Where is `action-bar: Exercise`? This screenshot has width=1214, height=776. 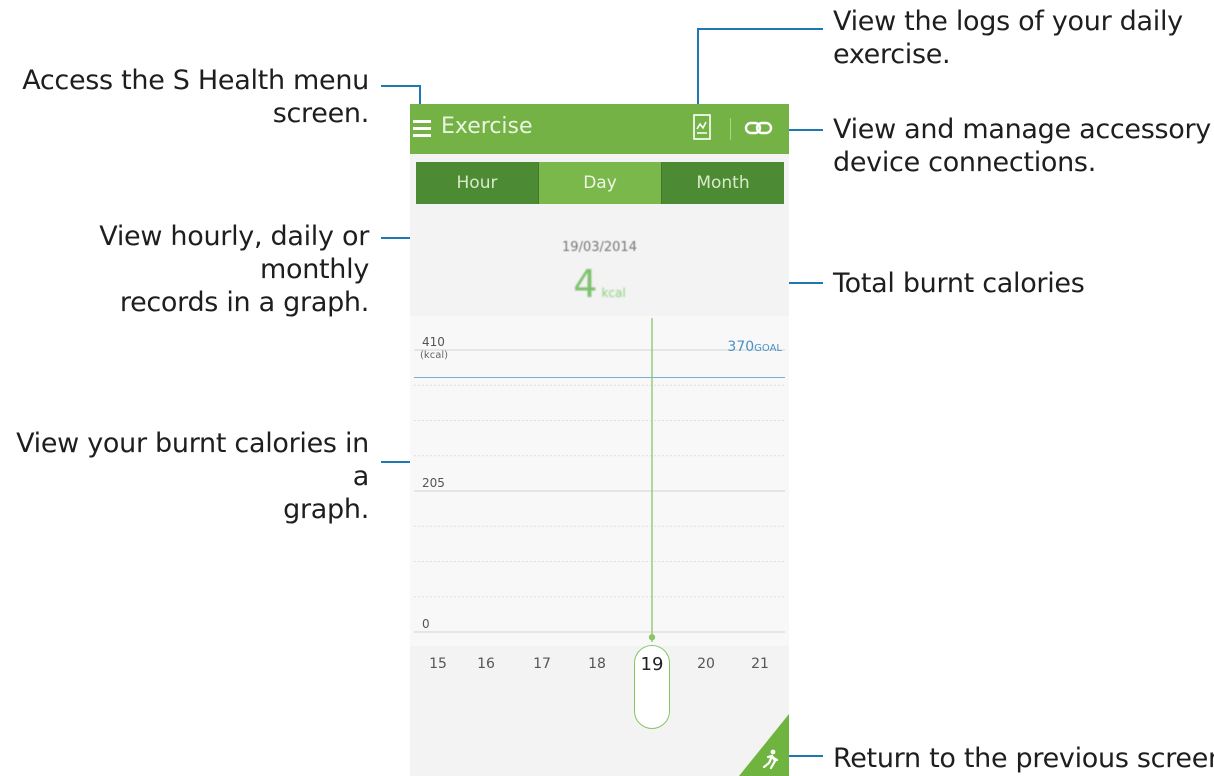 action-bar: Exercise is located at coordinates (599, 129).